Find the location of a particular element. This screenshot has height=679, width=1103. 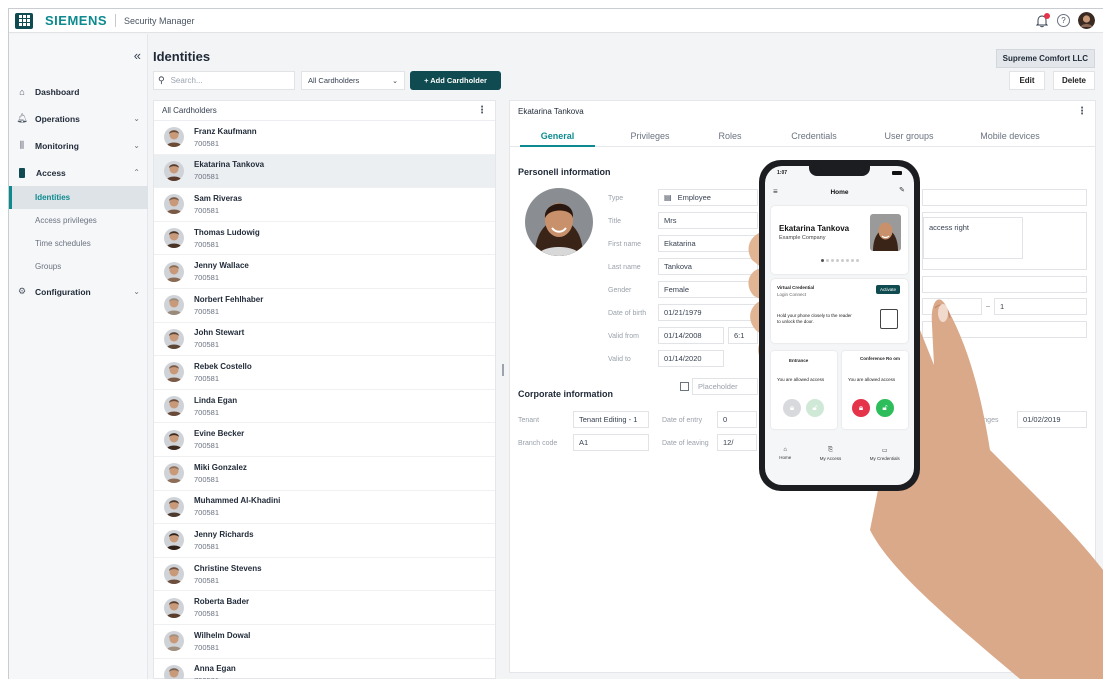

list-item: Ekatarina Tankova 700581 is located at coordinates (324, 171).